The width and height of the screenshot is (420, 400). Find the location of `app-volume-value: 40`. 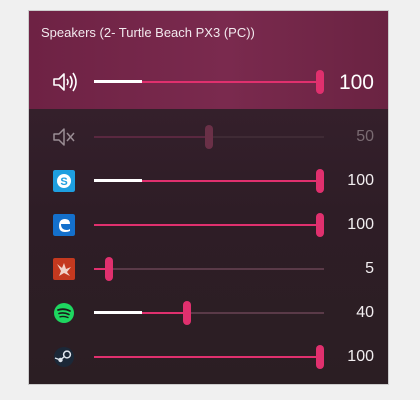

app-volume-value: 40 is located at coordinates (365, 312).